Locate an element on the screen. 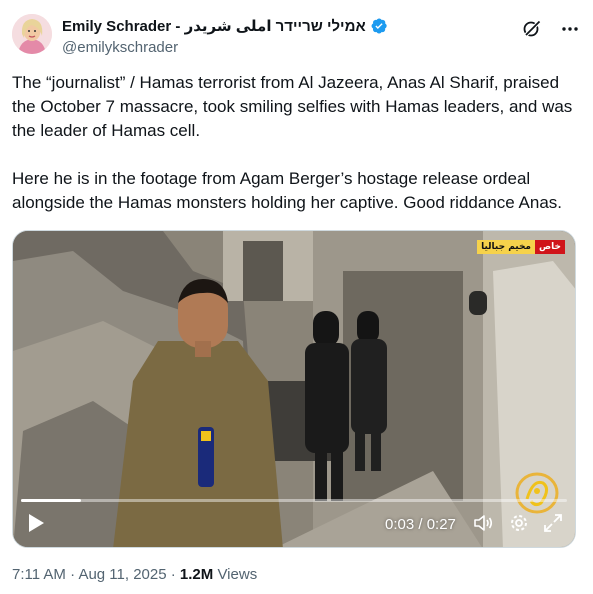 This screenshot has width=593, height=594. views-count: 1.2M is located at coordinates (196, 574).